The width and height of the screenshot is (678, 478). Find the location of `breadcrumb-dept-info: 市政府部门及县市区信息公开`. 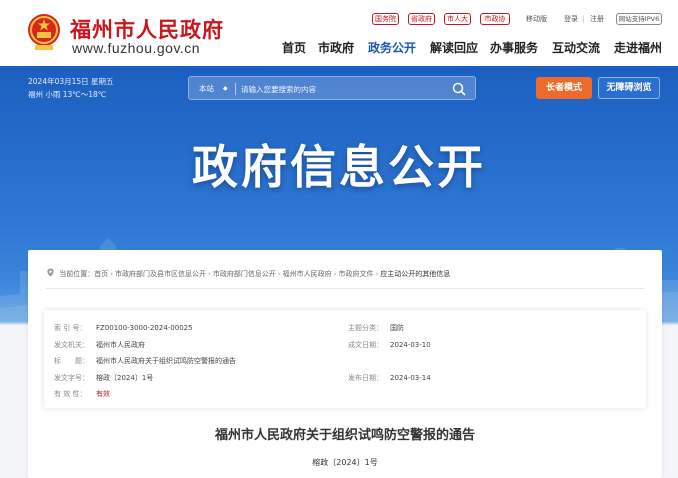

breadcrumb-dept-info: 市政府部门及县市区信息公开 is located at coordinates (160, 274).